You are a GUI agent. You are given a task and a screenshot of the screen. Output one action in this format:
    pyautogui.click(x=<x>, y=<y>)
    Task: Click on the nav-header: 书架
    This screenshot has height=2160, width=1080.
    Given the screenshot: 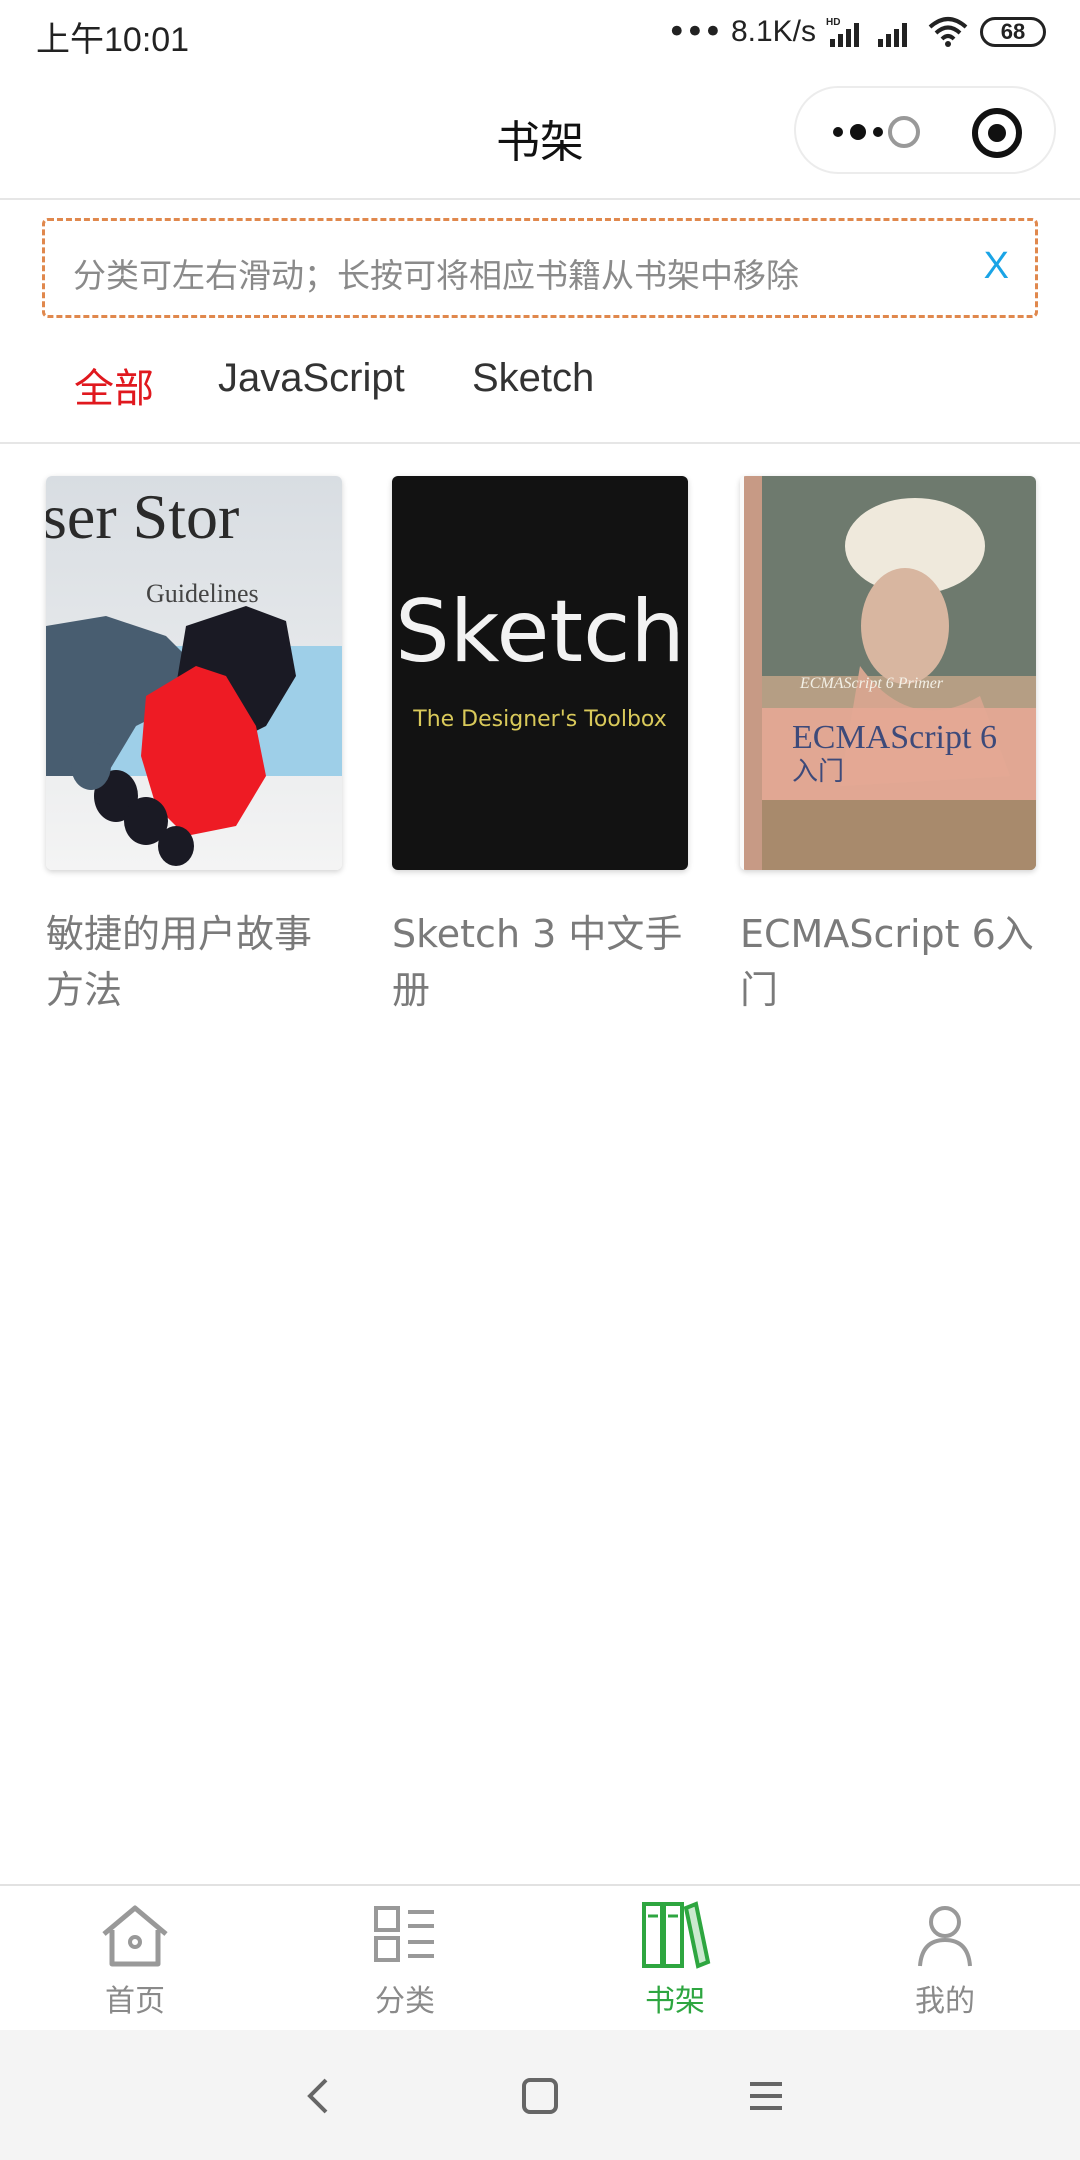 What is the action you would take?
    pyautogui.click(x=540, y=133)
    